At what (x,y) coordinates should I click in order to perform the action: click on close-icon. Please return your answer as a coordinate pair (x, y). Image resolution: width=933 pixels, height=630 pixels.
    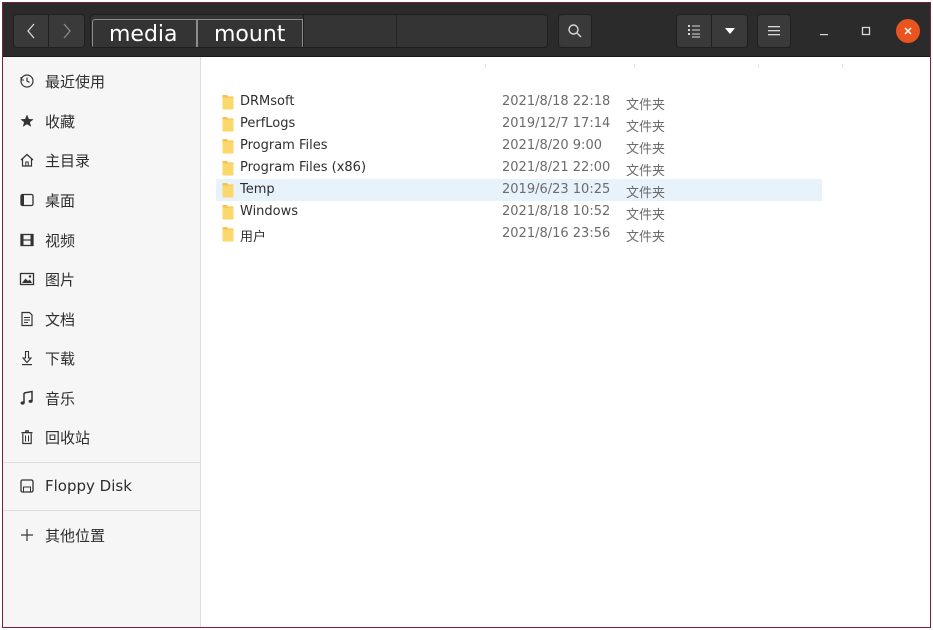
    Looking at the image, I should click on (908, 31).